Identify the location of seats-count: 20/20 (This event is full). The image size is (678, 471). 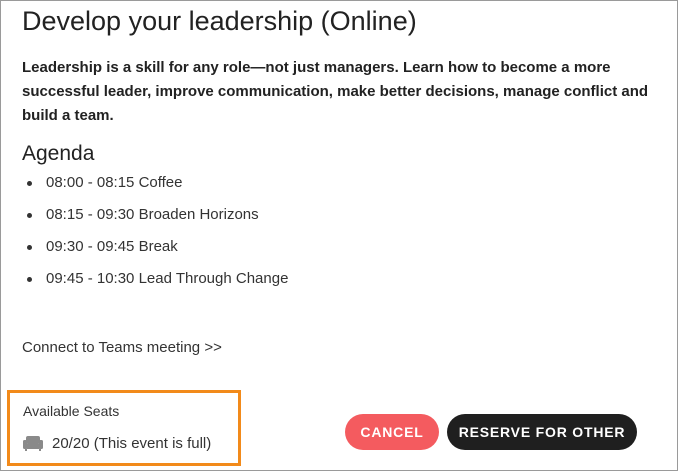
(132, 443).